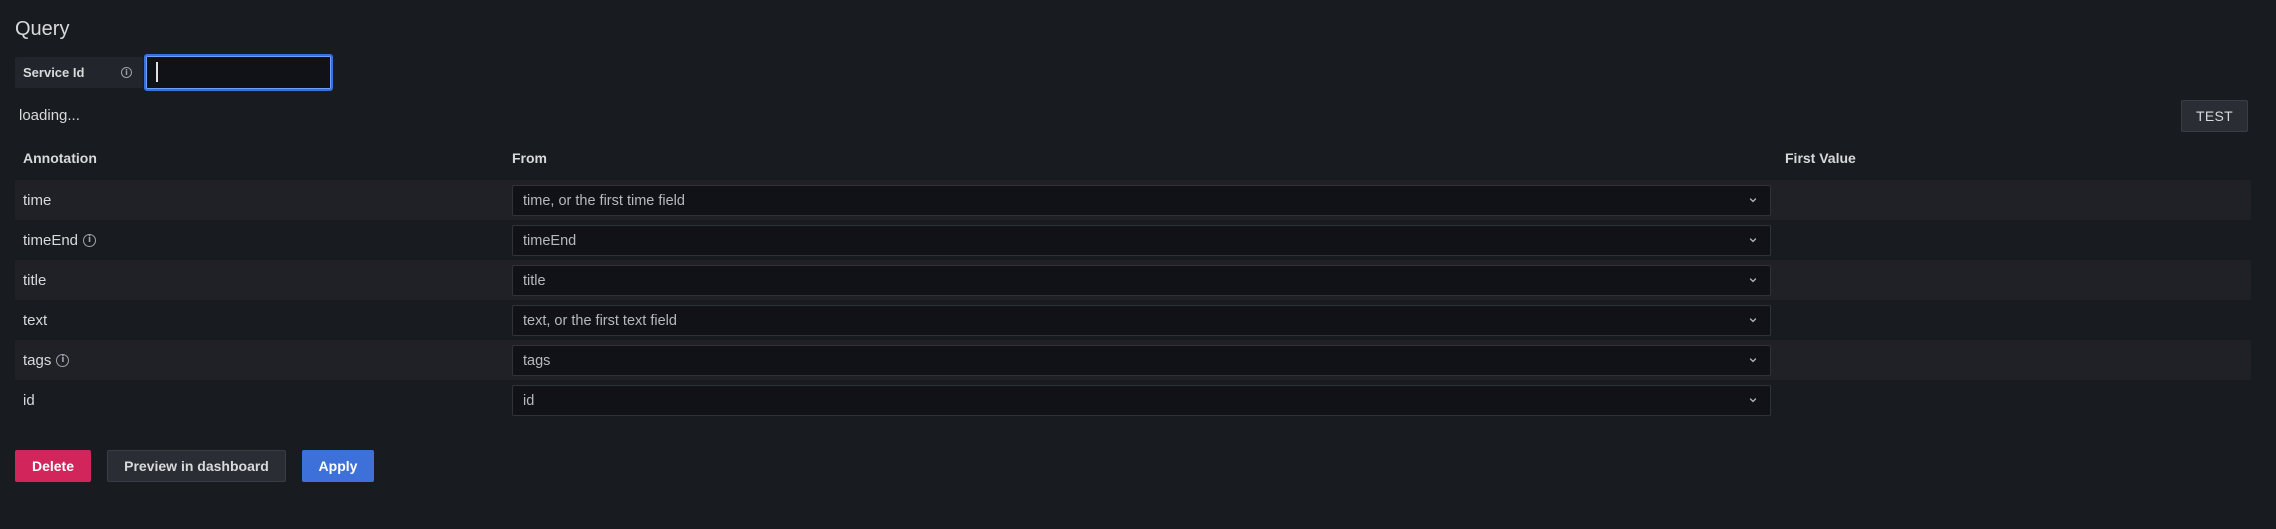 This screenshot has height=529, width=2276. I want to click on header-first-value: First Value, so click(1820, 158).